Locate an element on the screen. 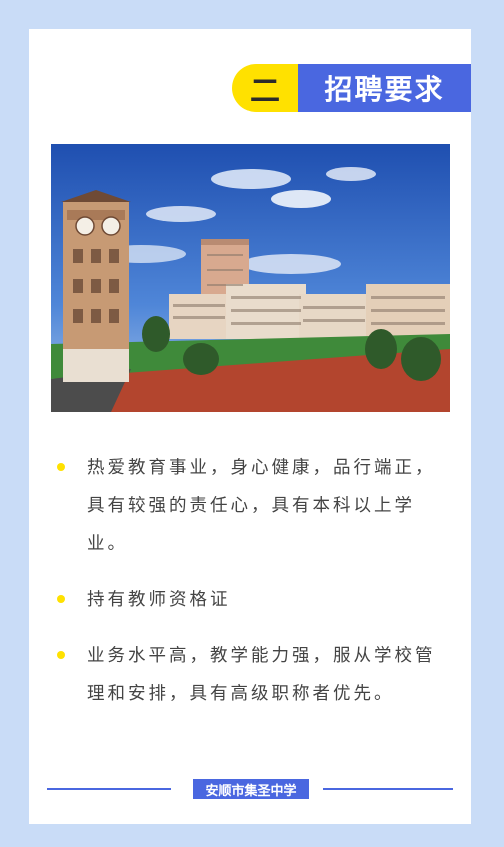  footer-divider-left is located at coordinates (109, 789).